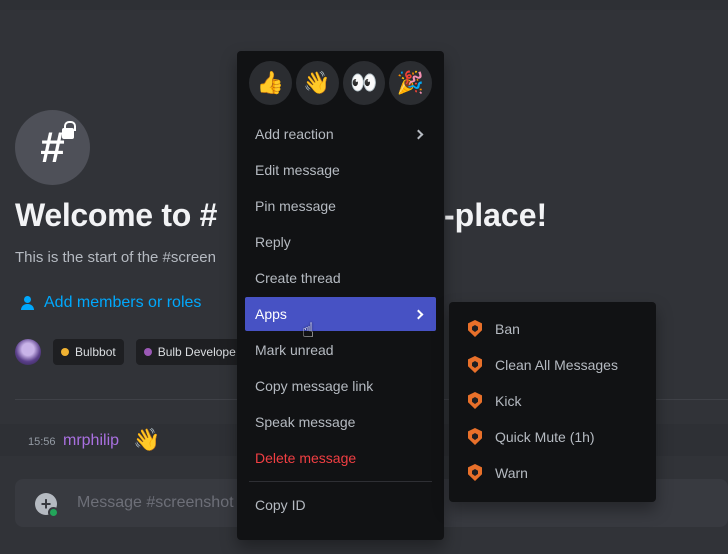 Image resolution: width=728 pixels, height=554 pixels. Describe the element at coordinates (116, 215) in the screenshot. I see `welcome-title: Welcome to #` at that location.